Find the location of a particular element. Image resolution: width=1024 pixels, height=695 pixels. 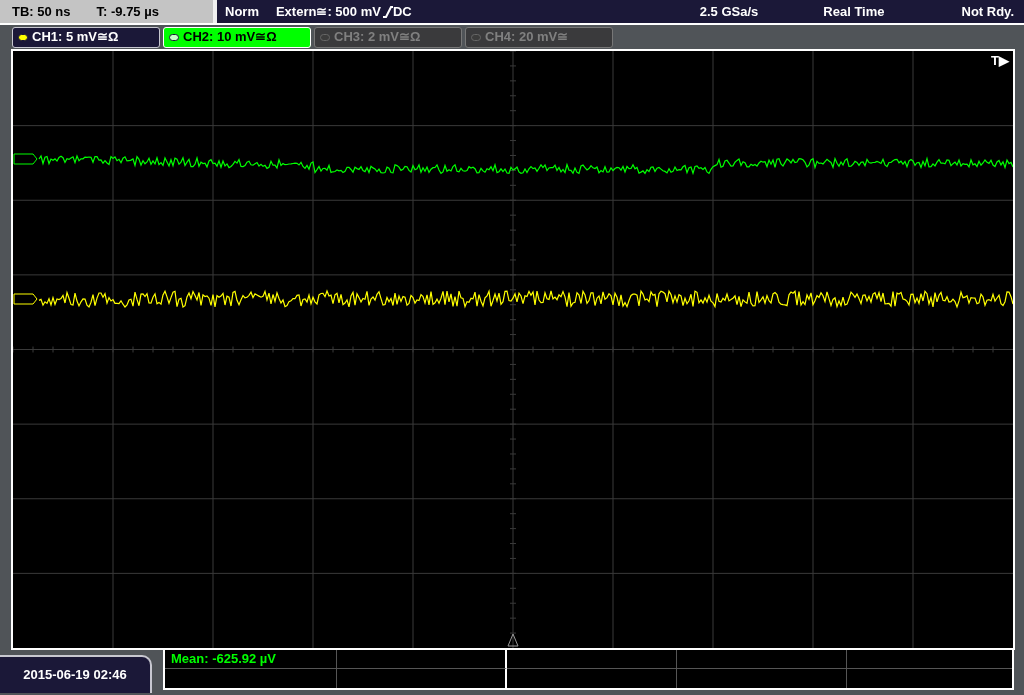

timestamp-label: 2015-06-19 02:46 is located at coordinates (75, 675).